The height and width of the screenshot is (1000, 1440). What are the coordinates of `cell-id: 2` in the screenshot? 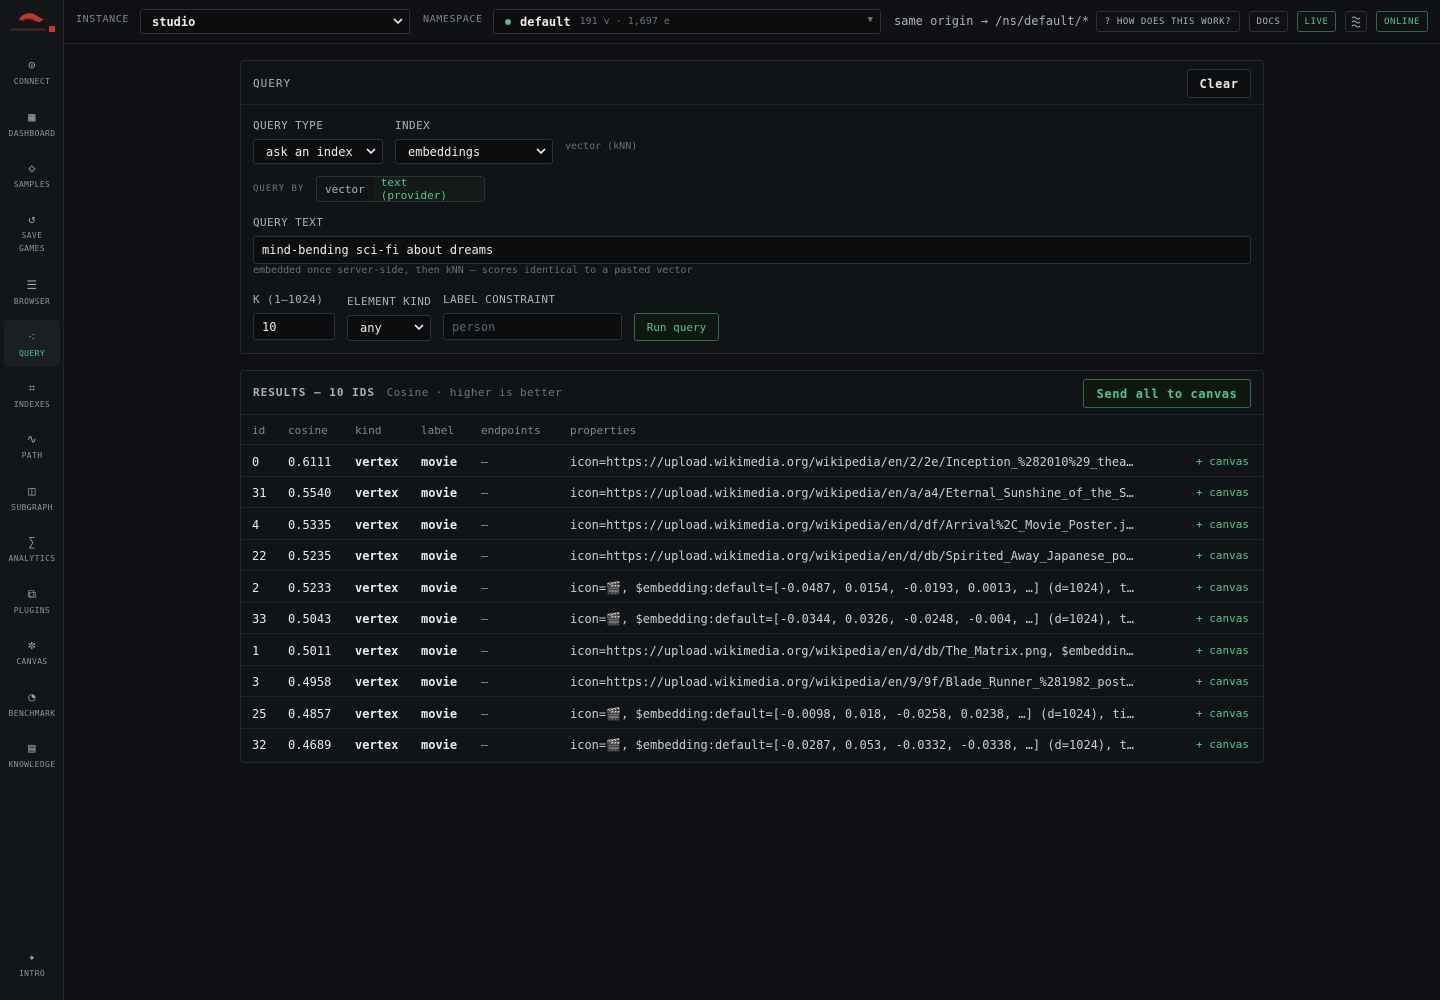 It's located at (256, 588).